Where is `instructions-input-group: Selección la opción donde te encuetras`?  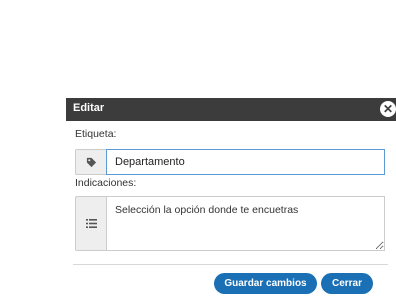
instructions-input-group: Selección la opción donde te encuetras is located at coordinates (230, 223).